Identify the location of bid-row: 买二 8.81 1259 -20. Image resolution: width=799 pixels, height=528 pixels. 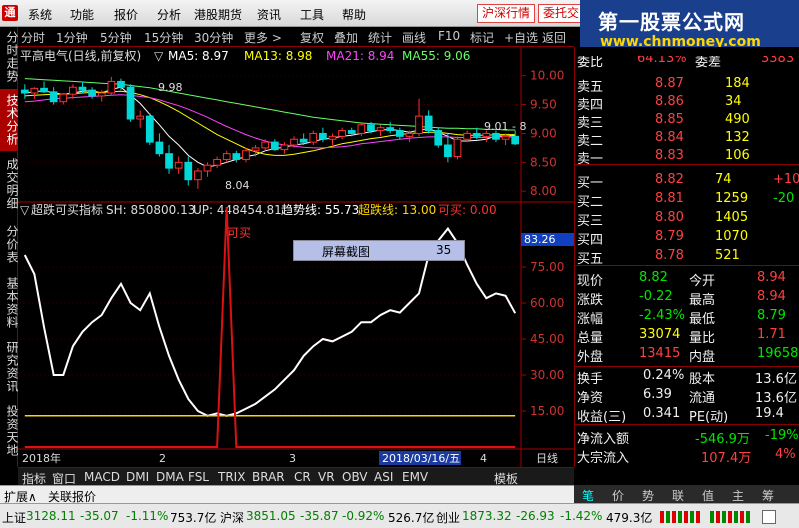
(687, 200).